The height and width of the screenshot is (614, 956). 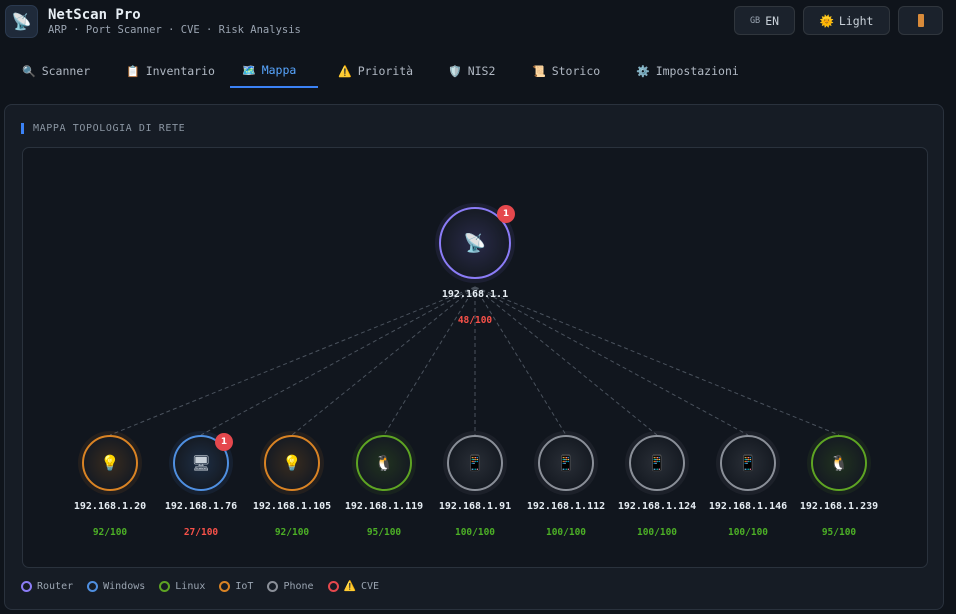 I want to click on legend-item-linux: Linux, so click(x=182, y=586).